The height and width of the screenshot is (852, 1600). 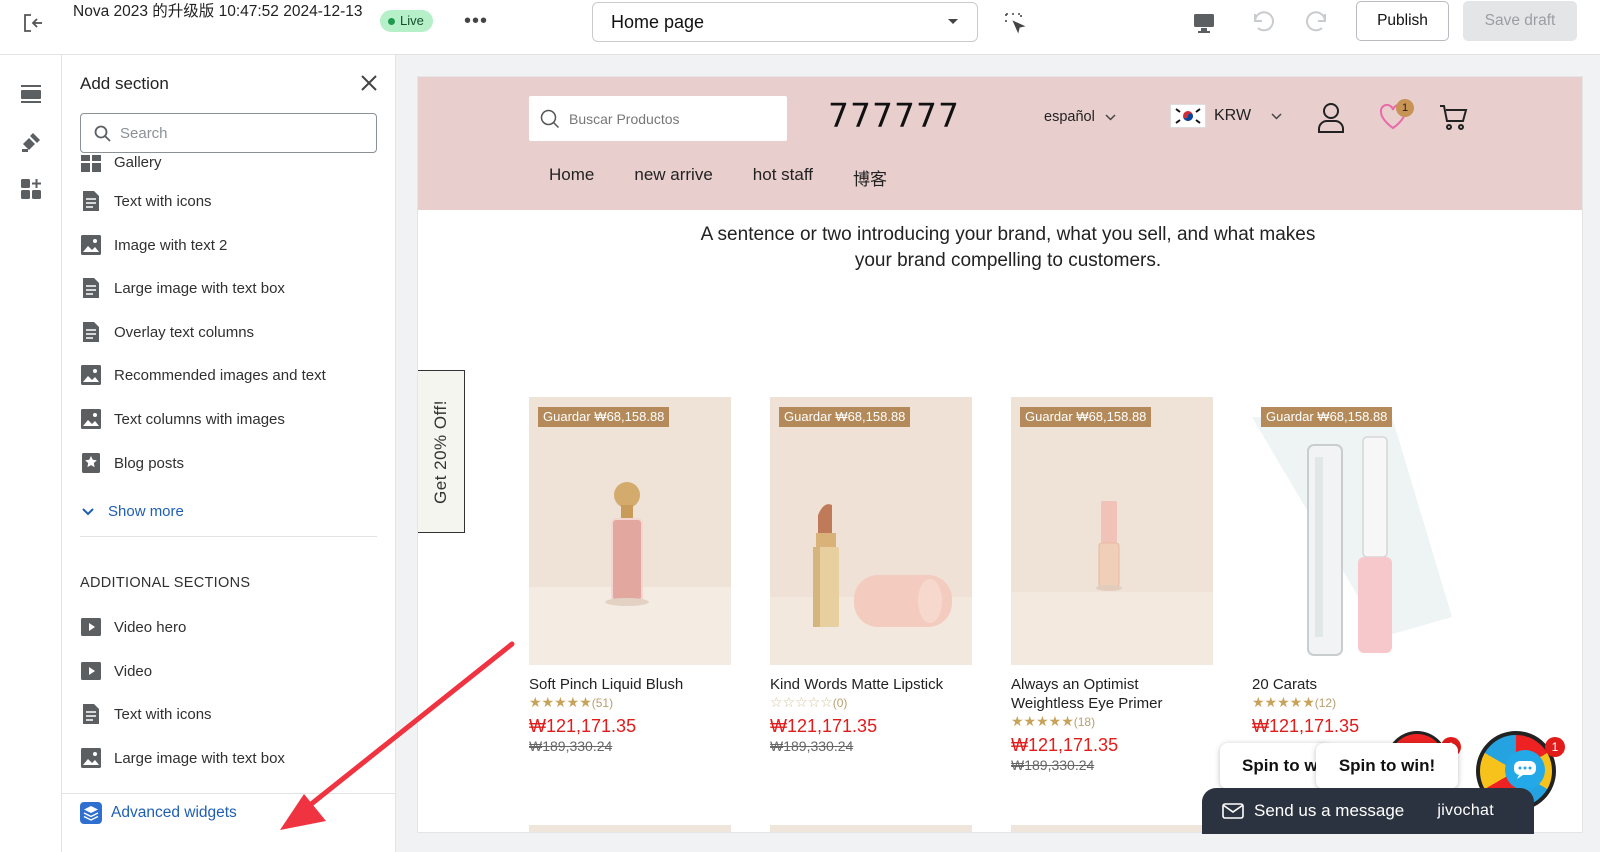 I want to click on section-search-input: Search, so click(x=228, y=133).